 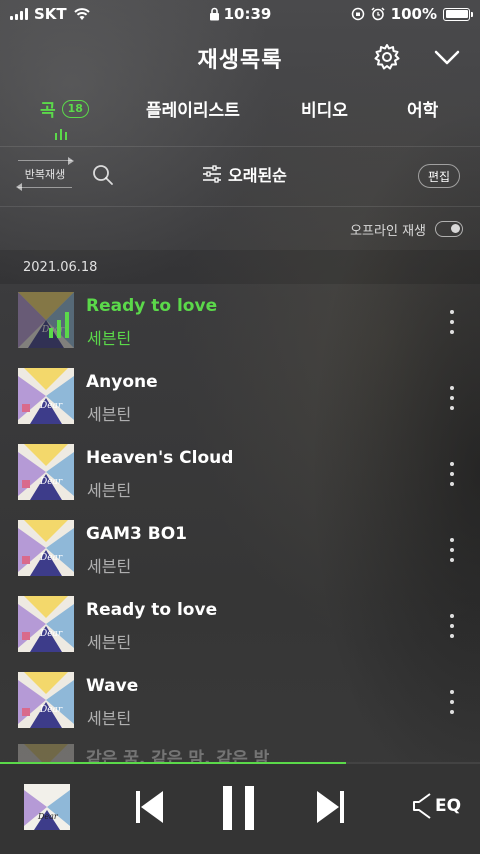 I want to click on list-item: Dear Heaven's Cloud 세븐틴, so click(x=240, y=474).